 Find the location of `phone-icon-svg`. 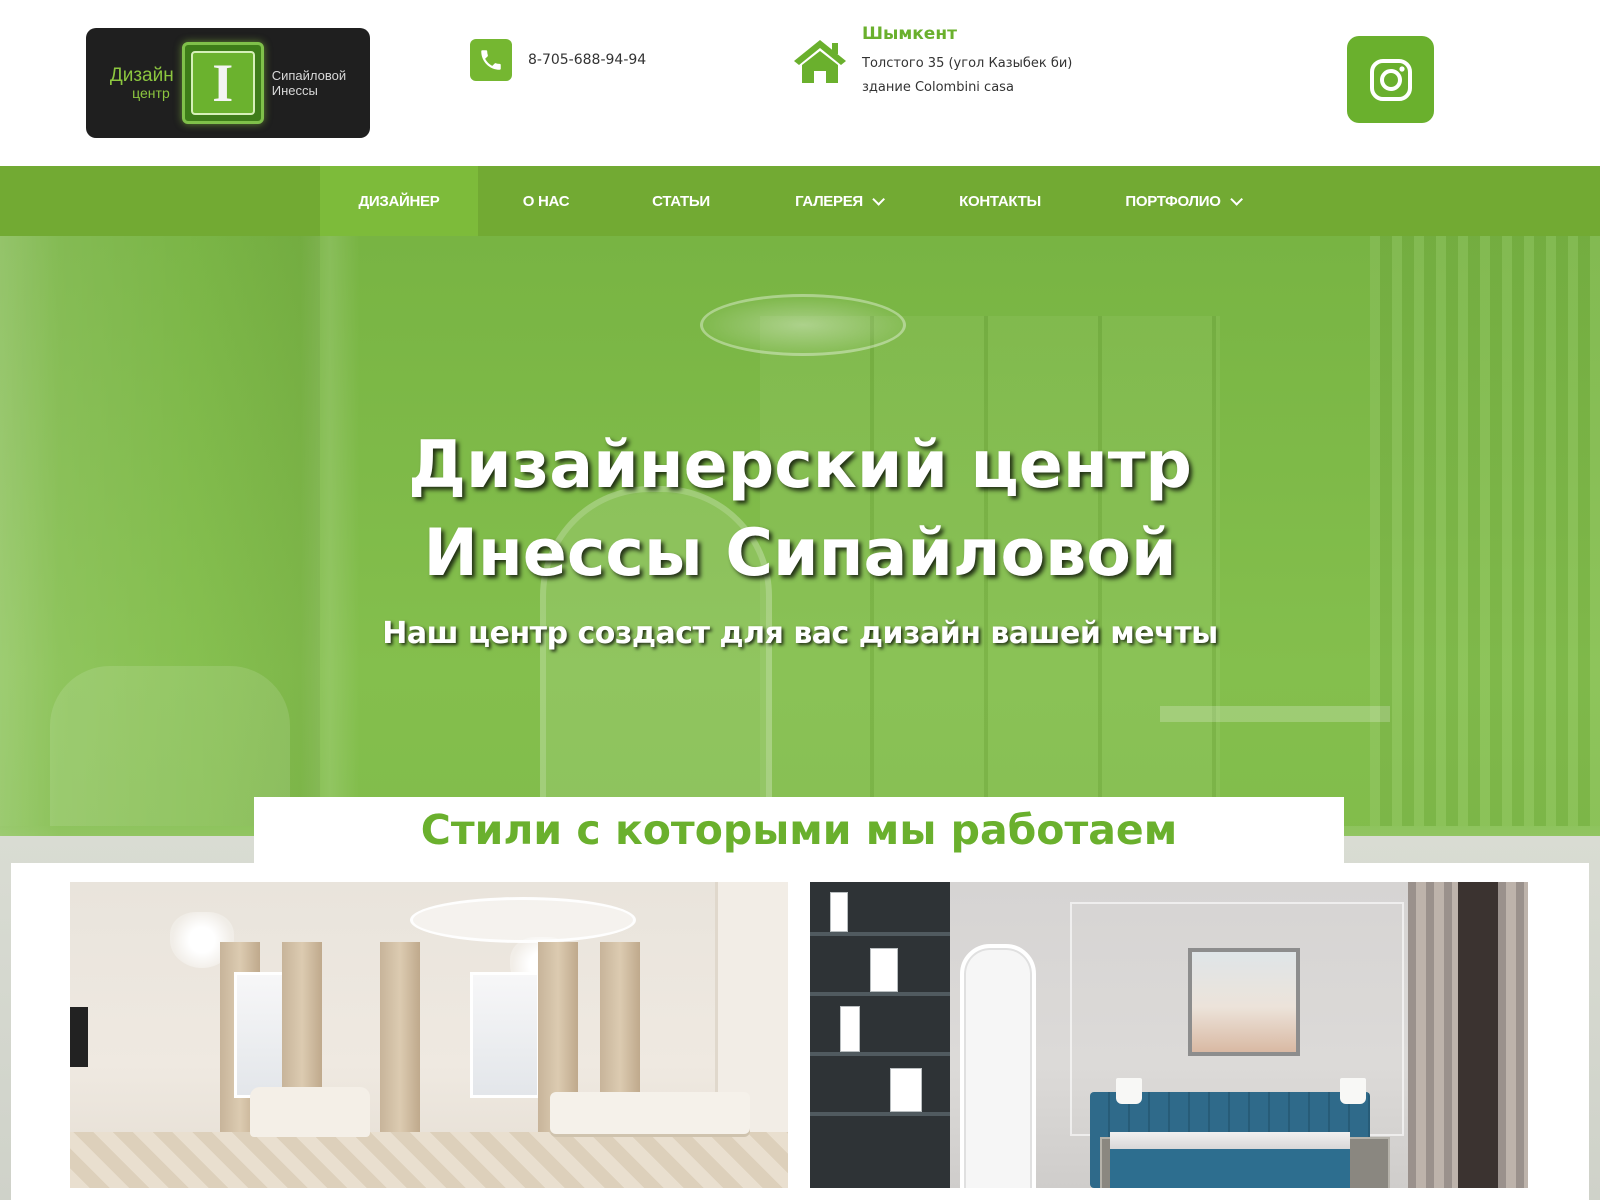

phone-icon-svg is located at coordinates (491, 60).